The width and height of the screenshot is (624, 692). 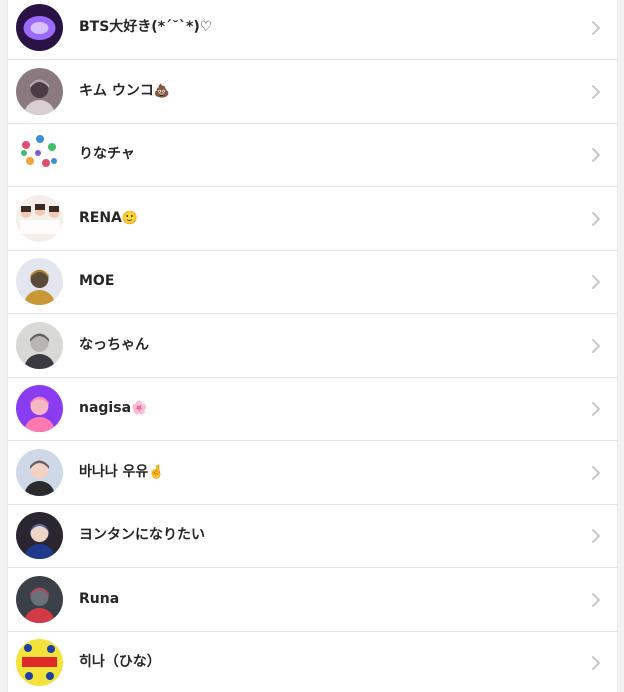 I want to click on name-emoji: 🙂, so click(x=130, y=218).